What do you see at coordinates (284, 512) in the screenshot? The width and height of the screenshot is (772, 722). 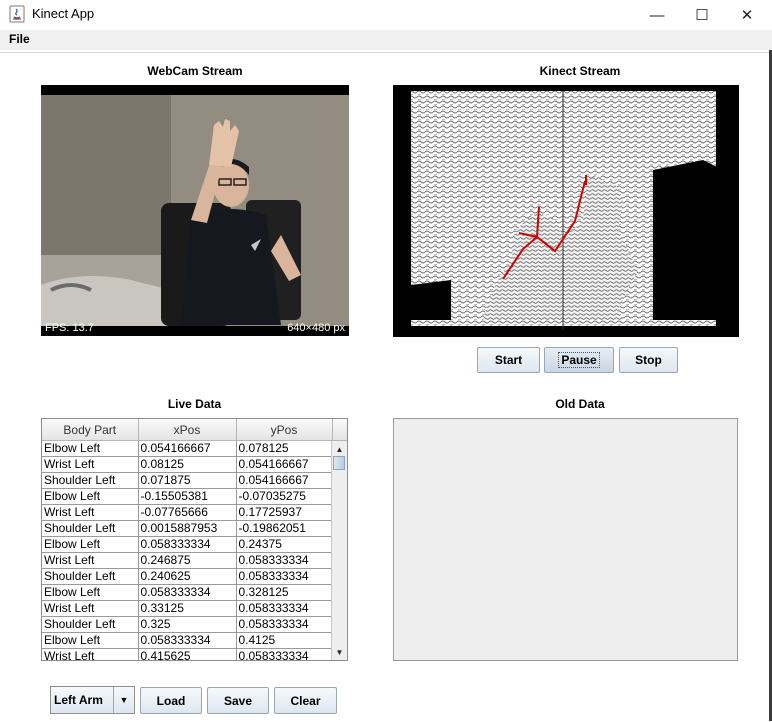 I see `cell-ypos: 0.17725937` at bounding box center [284, 512].